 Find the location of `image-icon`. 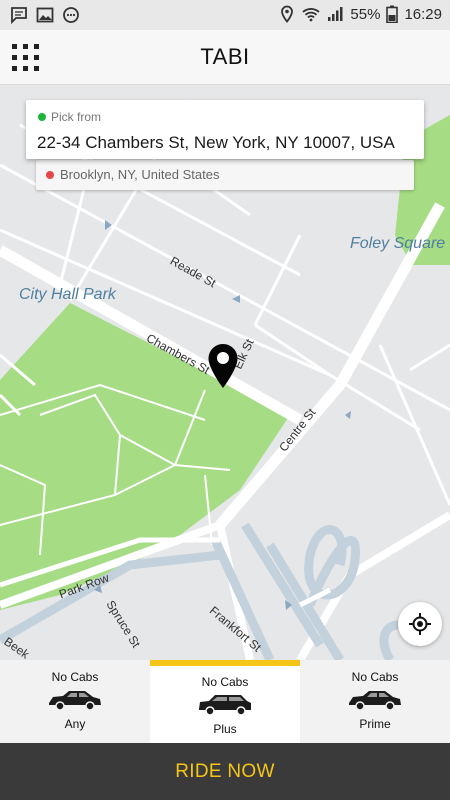

image-icon is located at coordinates (45, 15).